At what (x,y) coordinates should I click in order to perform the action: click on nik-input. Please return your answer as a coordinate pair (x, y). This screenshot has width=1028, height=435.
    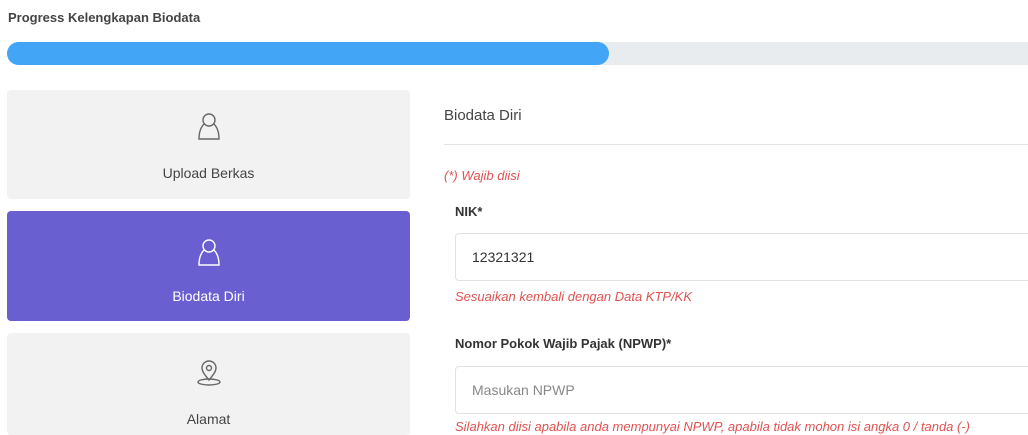
    Looking at the image, I should click on (741, 257).